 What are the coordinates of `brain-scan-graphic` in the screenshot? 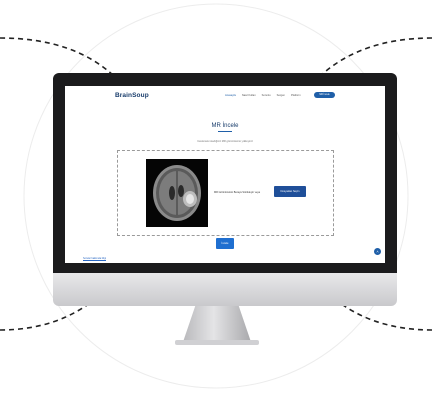 It's located at (177, 193).